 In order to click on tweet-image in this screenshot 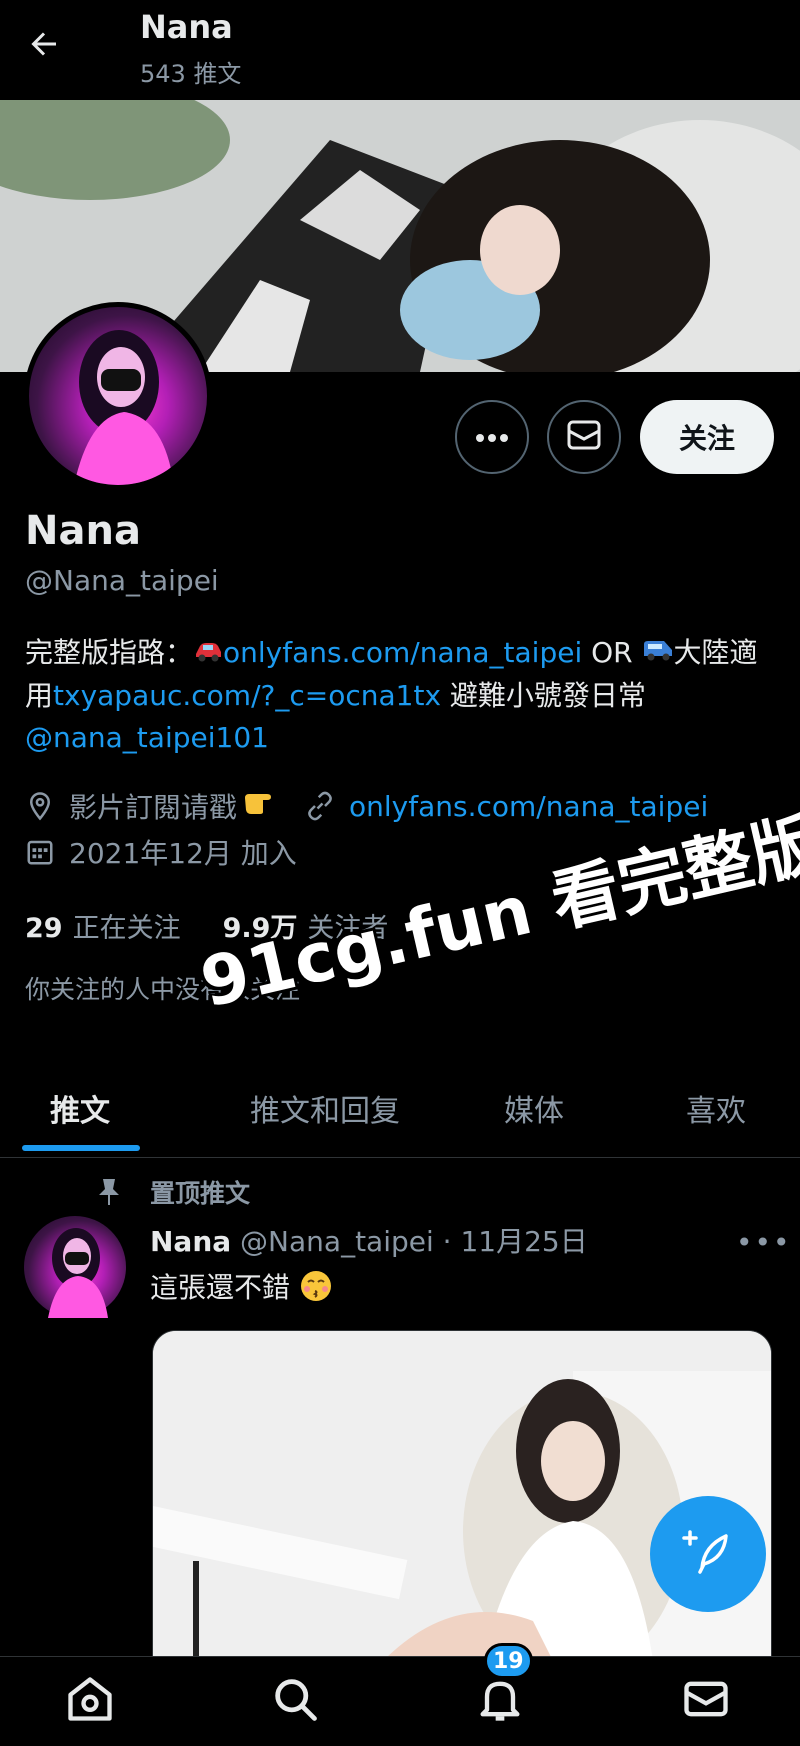, I will do `click(462, 1495)`.